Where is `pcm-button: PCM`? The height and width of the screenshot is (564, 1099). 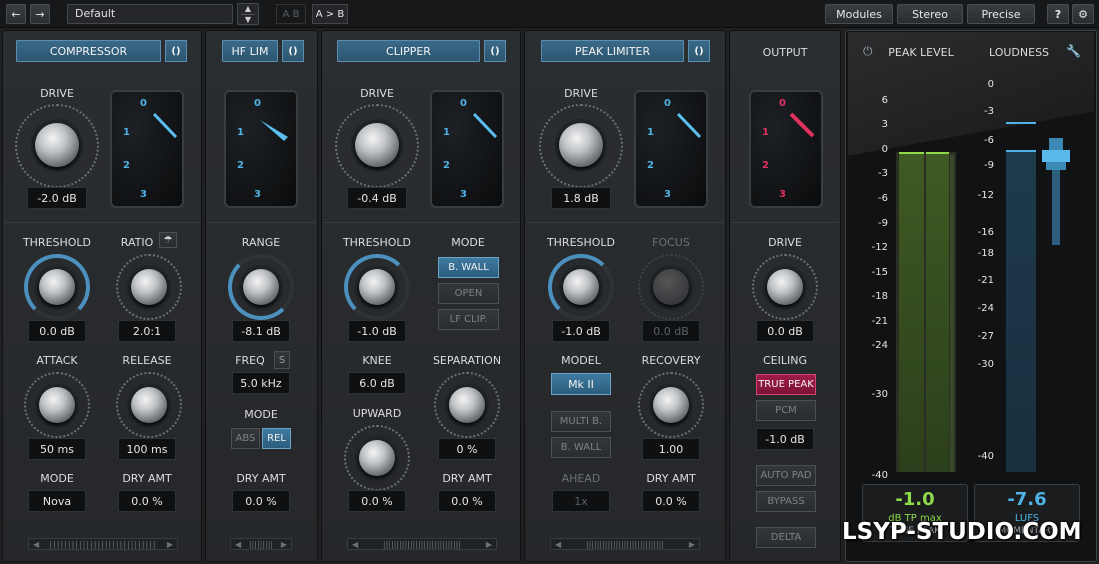
pcm-button: PCM is located at coordinates (786, 410).